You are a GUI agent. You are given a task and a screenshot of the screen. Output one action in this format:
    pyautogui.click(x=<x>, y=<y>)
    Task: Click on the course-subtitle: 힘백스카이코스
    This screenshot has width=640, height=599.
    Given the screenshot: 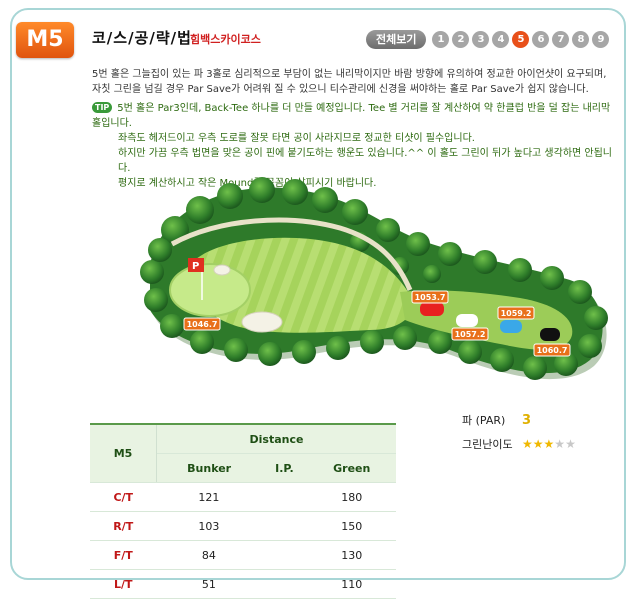 What is the action you would take?
    pyautogui.click(x=225, y=39)
    